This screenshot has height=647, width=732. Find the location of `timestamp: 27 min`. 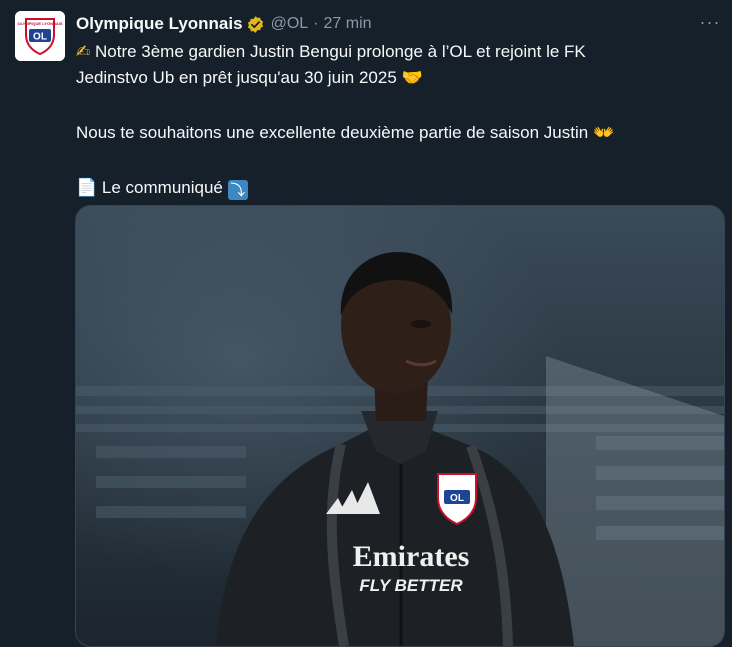

timestamp: 27 min is located at coordinates (348, 24).